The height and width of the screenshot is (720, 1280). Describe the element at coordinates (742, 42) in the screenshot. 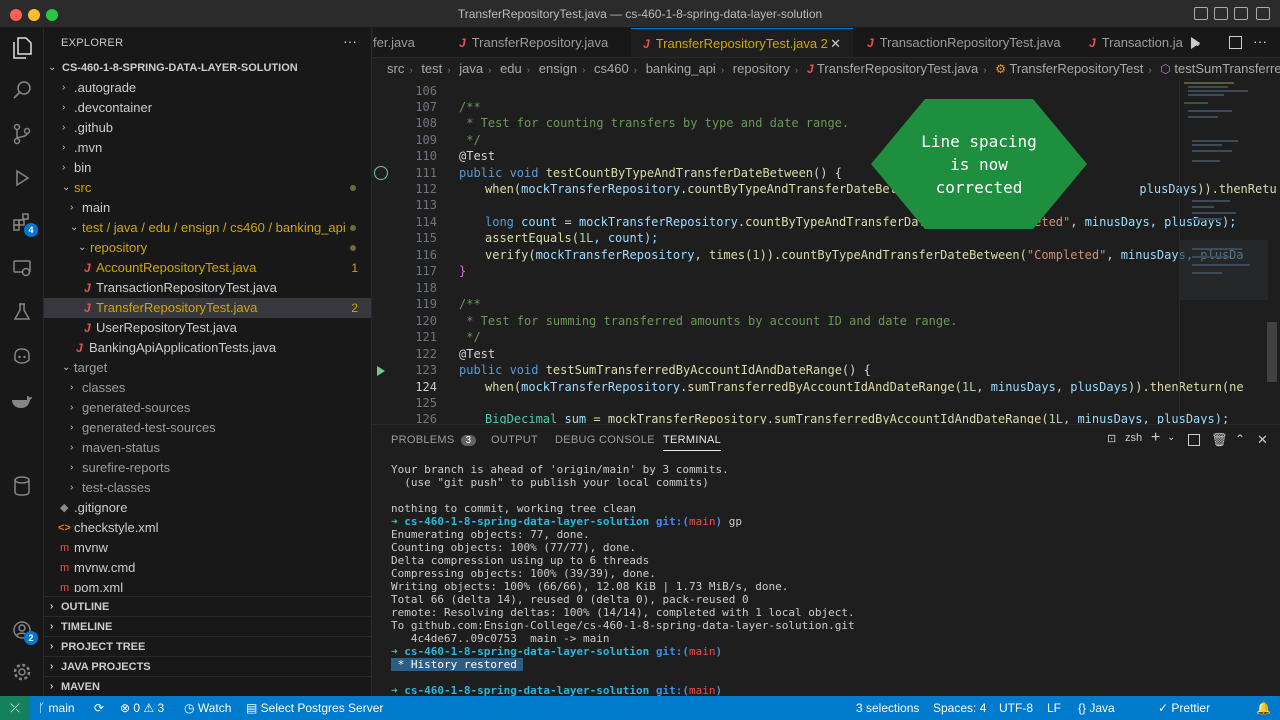

I see `tab-transfer-repository-test: J TransferRepositoryTest.java 2 ✕` at that location.